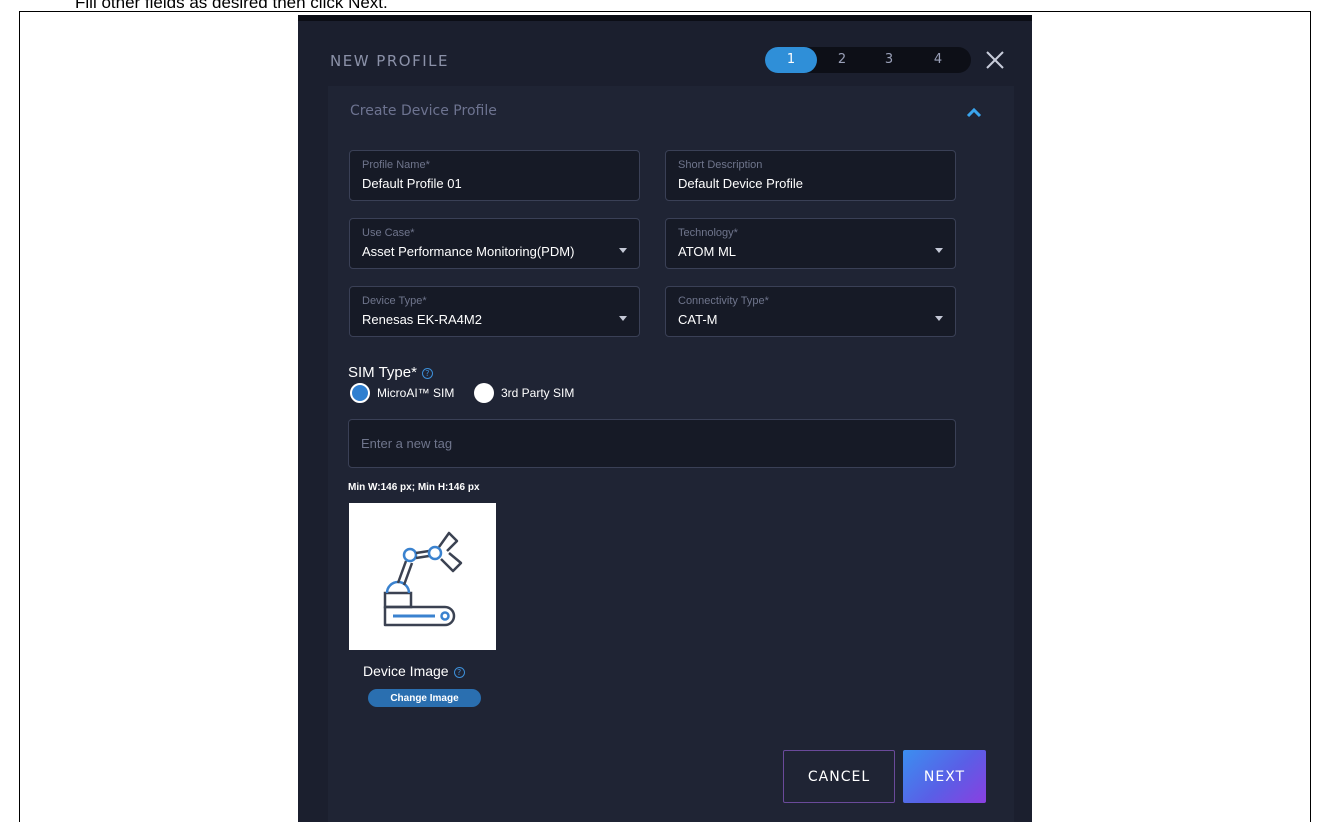  Describe the element at coordinates (538, 393) in the screenshot. I see `radio-3rd-party-sim-label: 3rd Party SIM` at that location.